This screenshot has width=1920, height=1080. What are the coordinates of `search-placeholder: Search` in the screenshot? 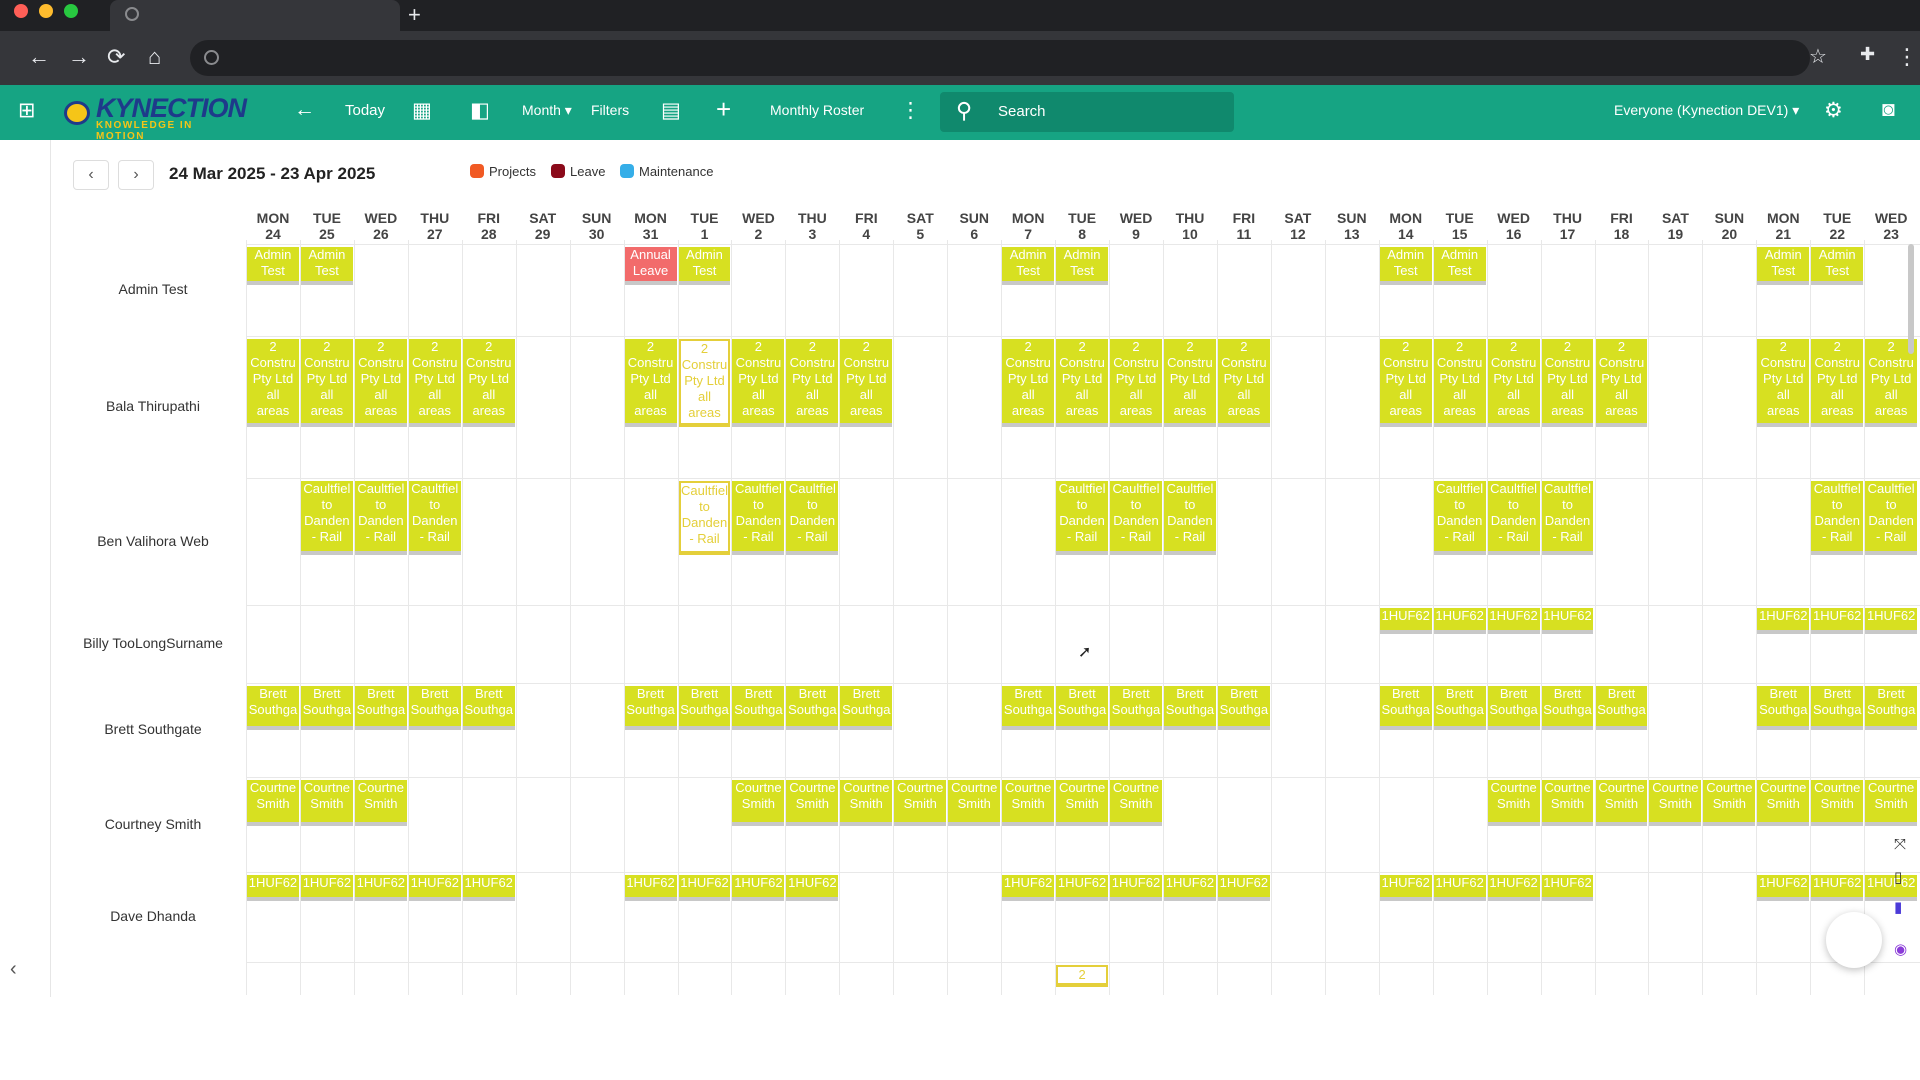 It's located at (1022, 111).